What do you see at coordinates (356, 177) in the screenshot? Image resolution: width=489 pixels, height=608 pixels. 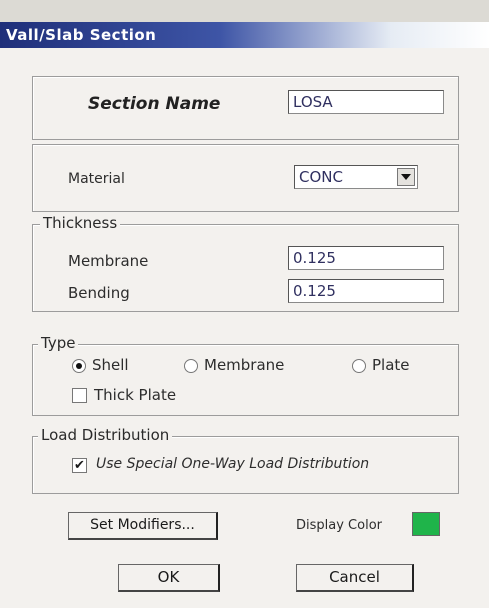 I see `material-select: CONC` at bounding box center [356, 177].